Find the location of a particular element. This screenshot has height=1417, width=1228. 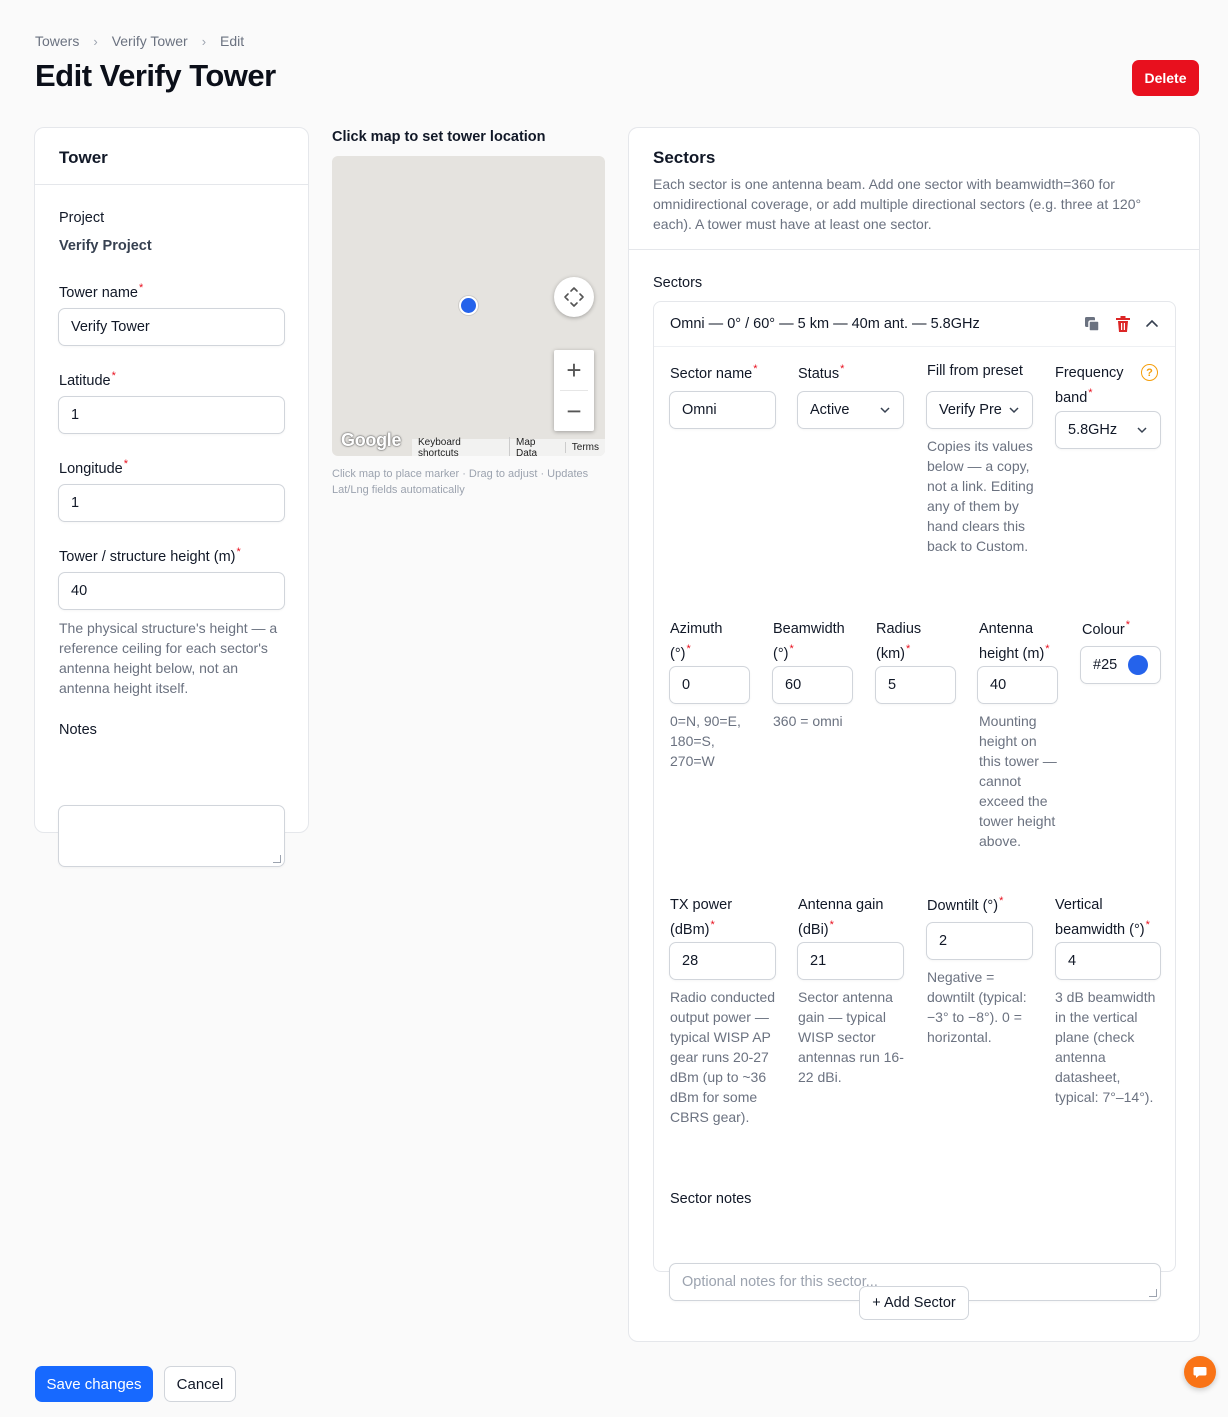

zoom-in-button: + is located at coordinates (574, 370).